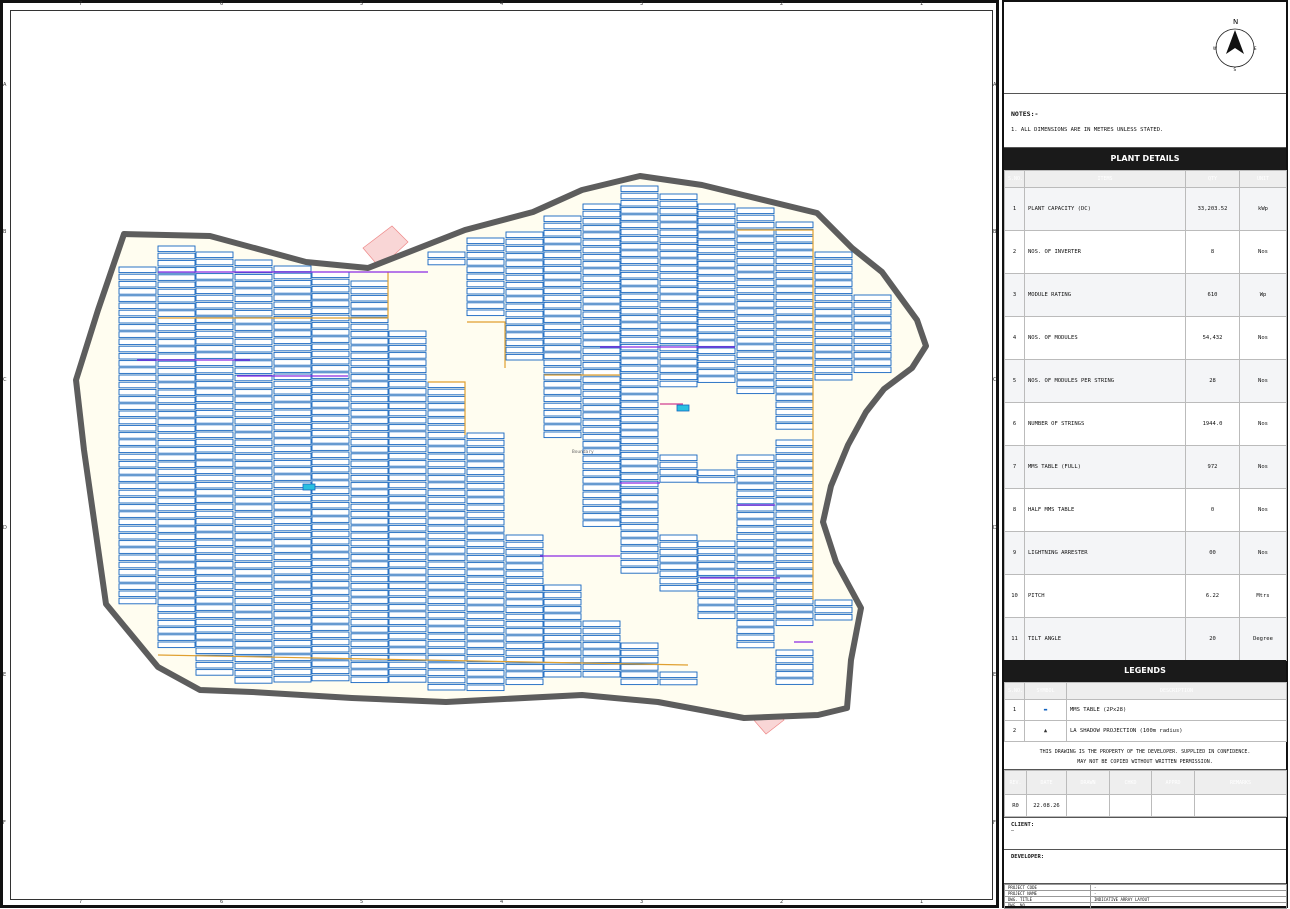 This screenshot has width=1290, height=909. I want to click on plant-unit-cell: Nos, so click(1263, 510).